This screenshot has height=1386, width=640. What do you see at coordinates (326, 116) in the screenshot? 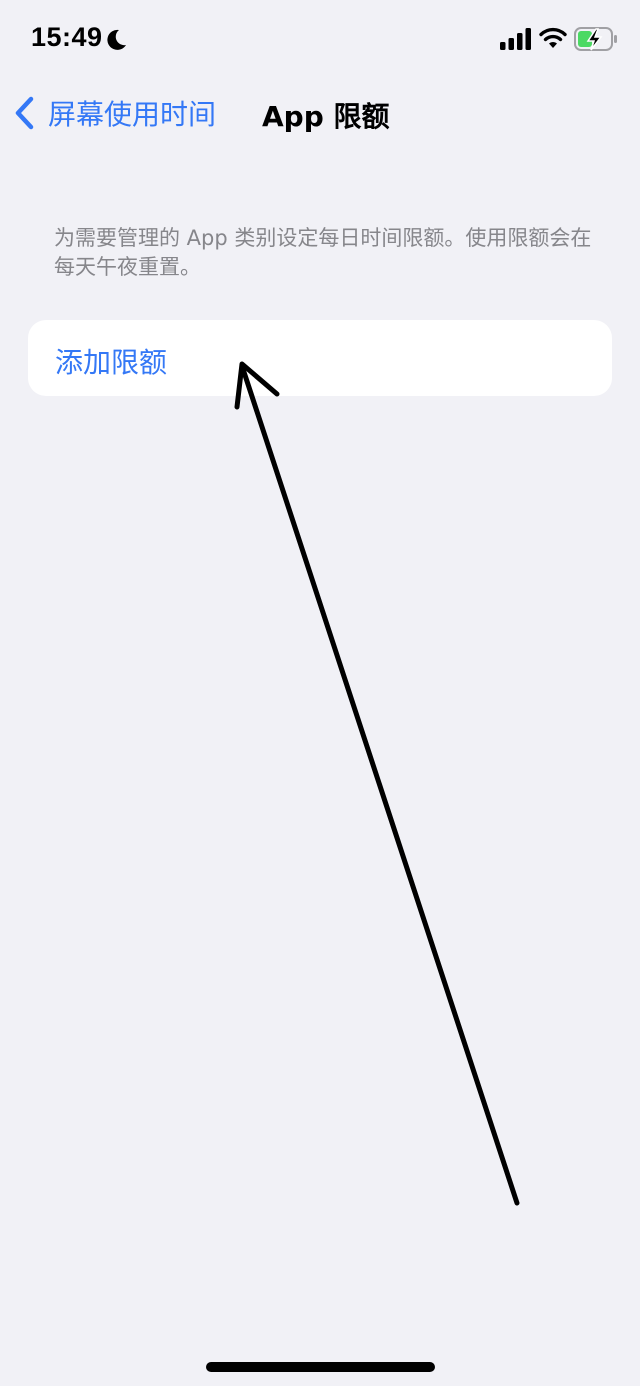
I see `page-title: App 限额` at bounding box center [326, 116].